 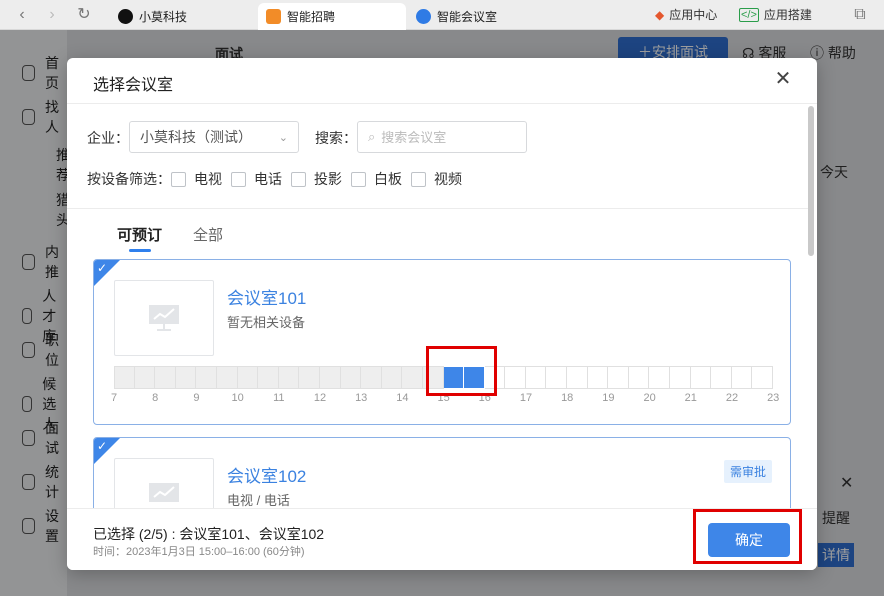 I want to click on tab-bookable: 可预订, so click(x=139, y=234).